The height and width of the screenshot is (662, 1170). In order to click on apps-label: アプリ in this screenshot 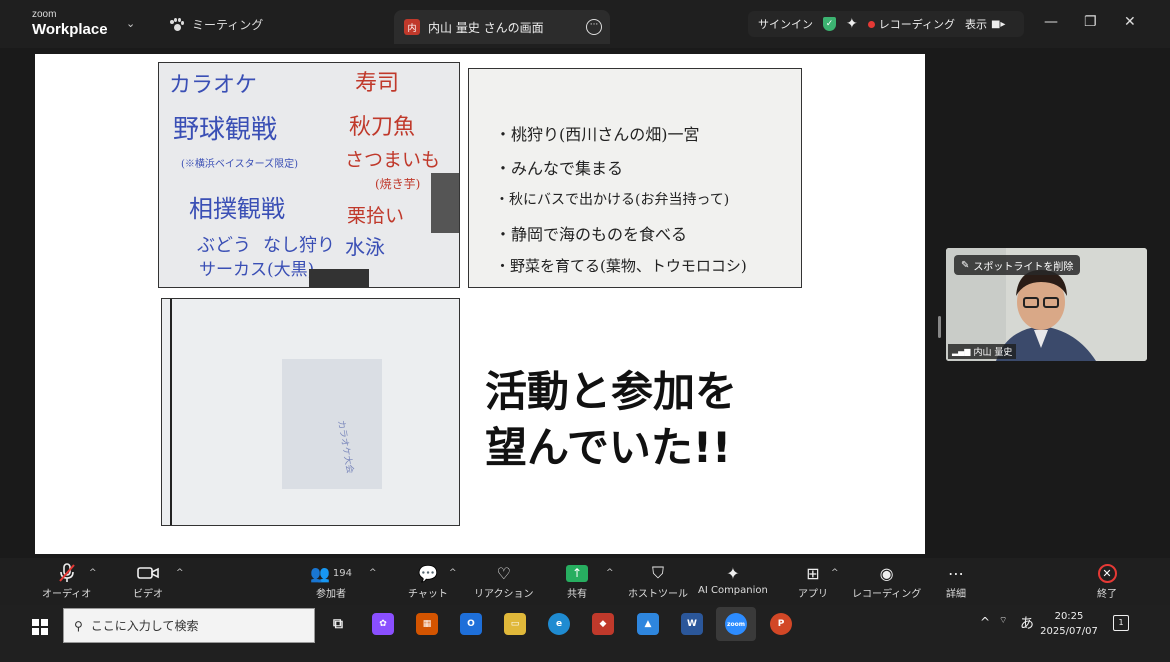, I will do `click(813, 594)`.